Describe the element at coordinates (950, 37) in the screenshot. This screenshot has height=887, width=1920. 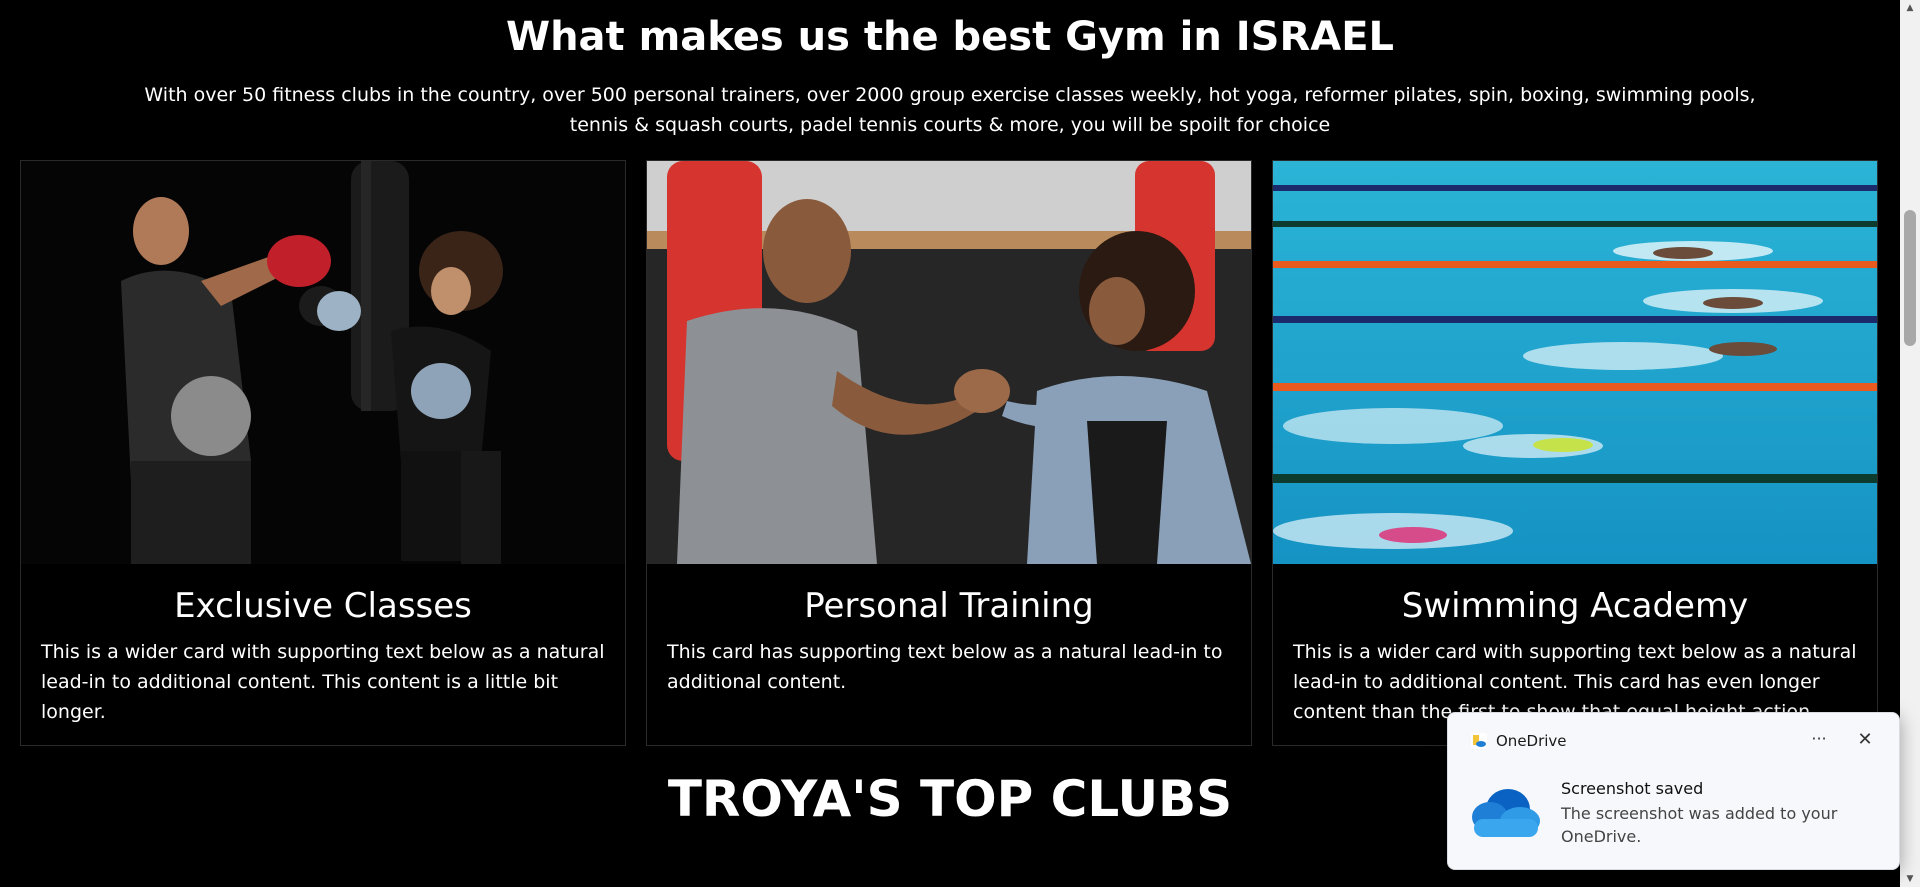
I see `page-headline: What makes us the best Gym in ISRAEL` at that location.